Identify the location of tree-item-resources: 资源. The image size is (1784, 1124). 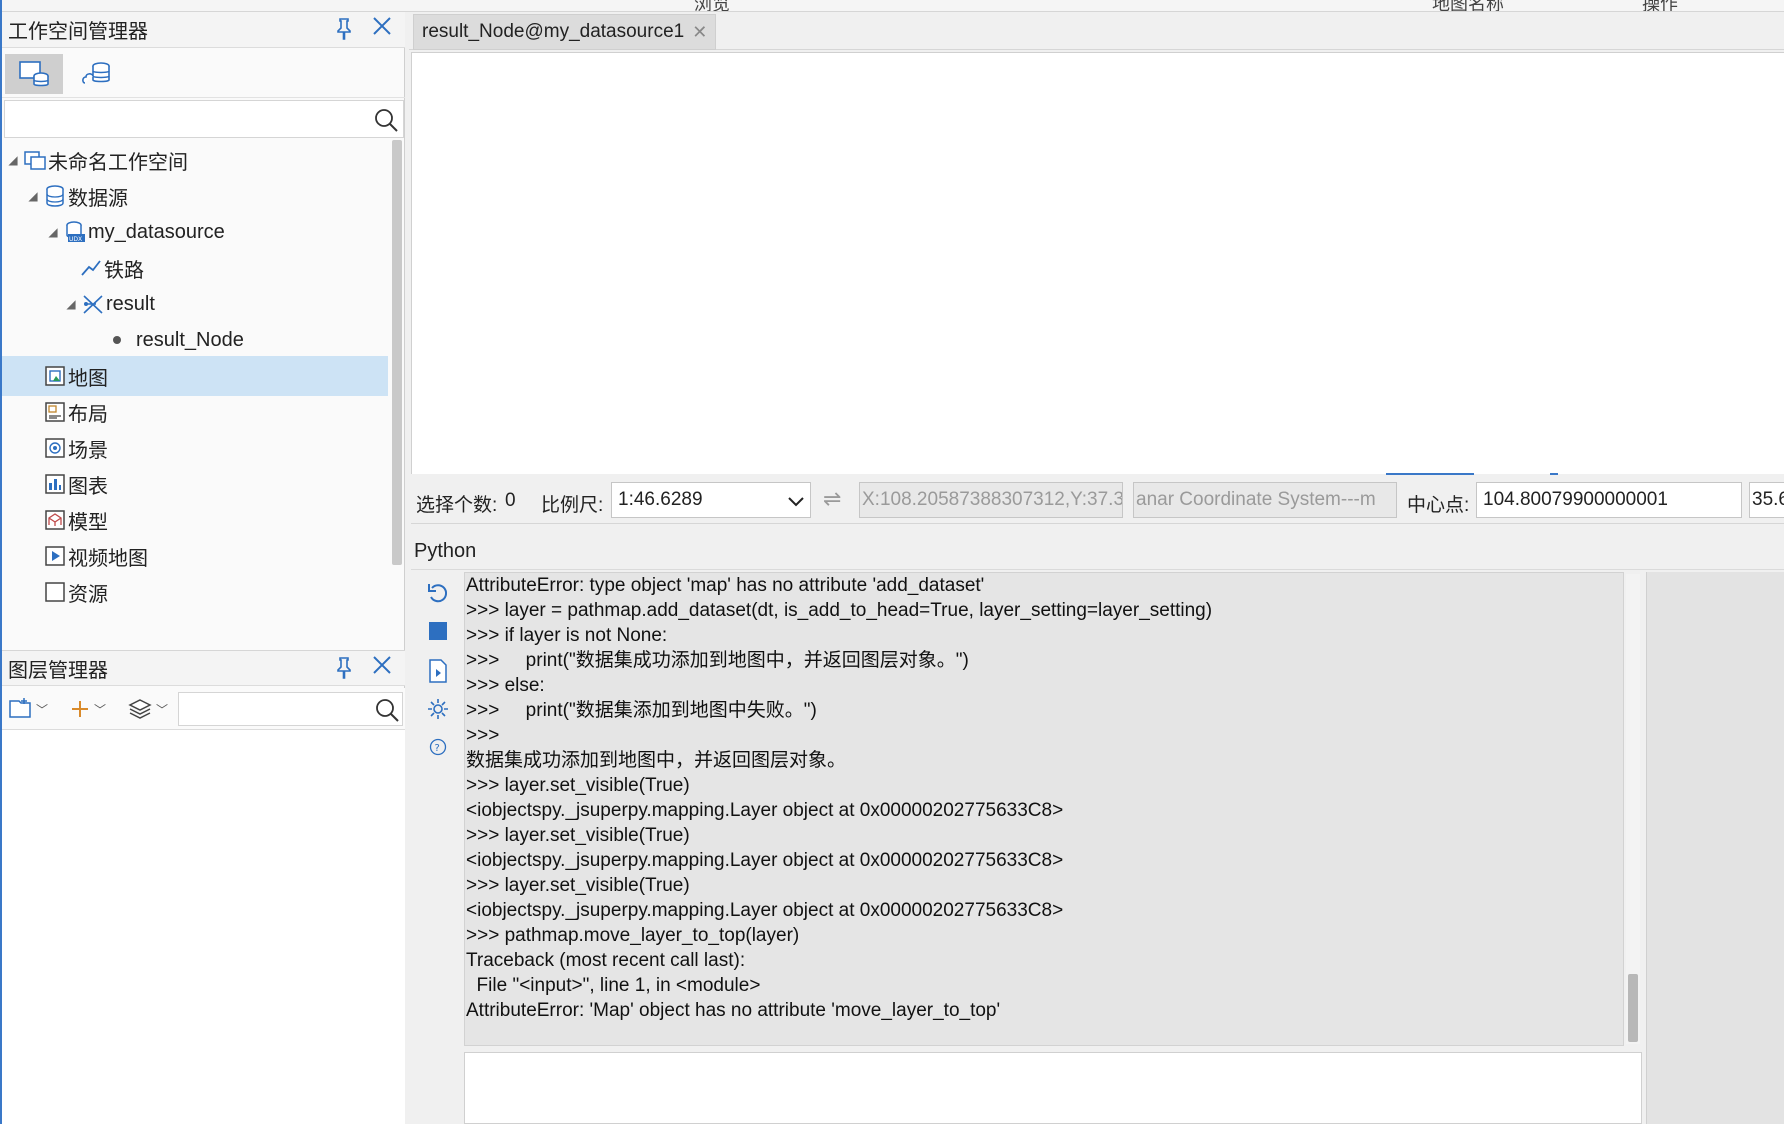
(195, 592).